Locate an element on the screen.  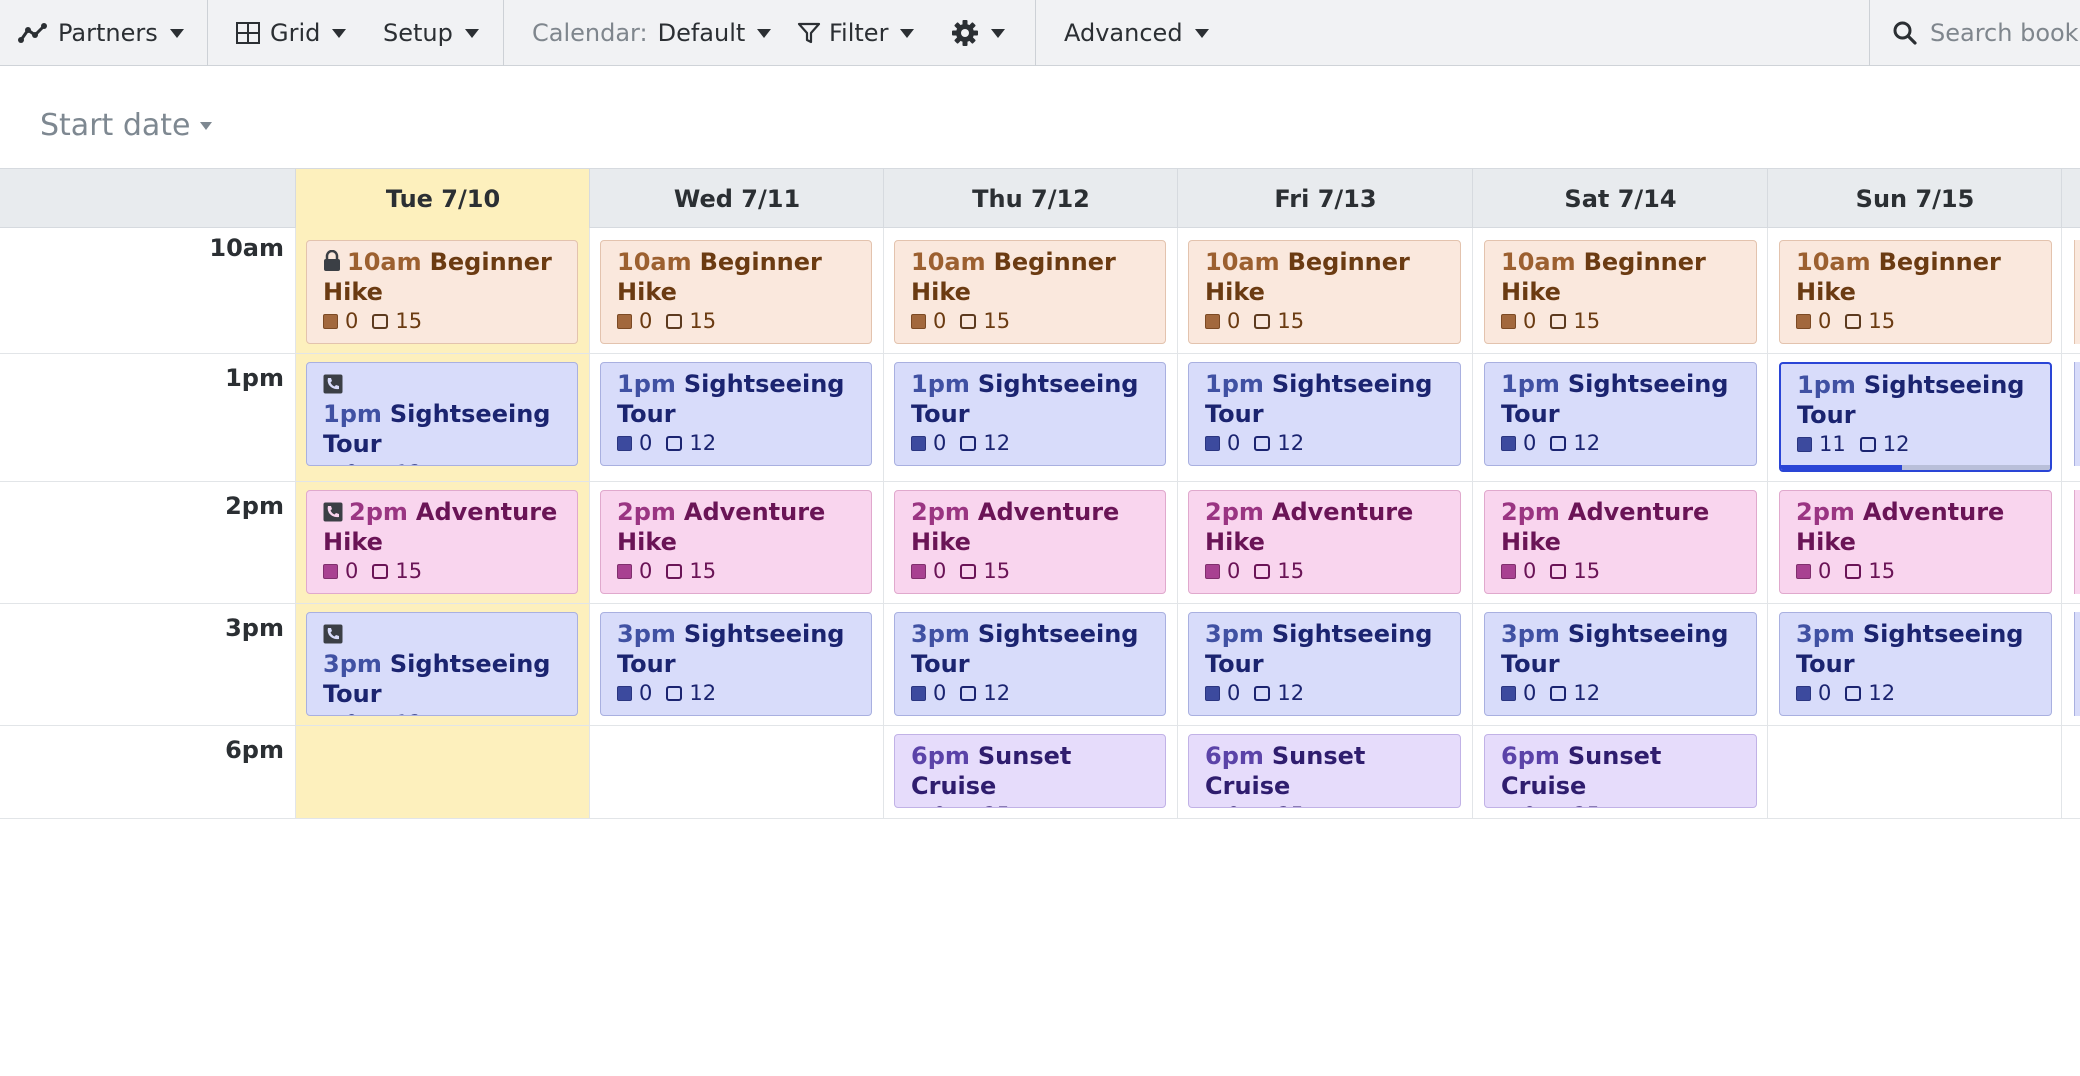
day-header: Sun 7/15 is located at coordinates (1914, 198).